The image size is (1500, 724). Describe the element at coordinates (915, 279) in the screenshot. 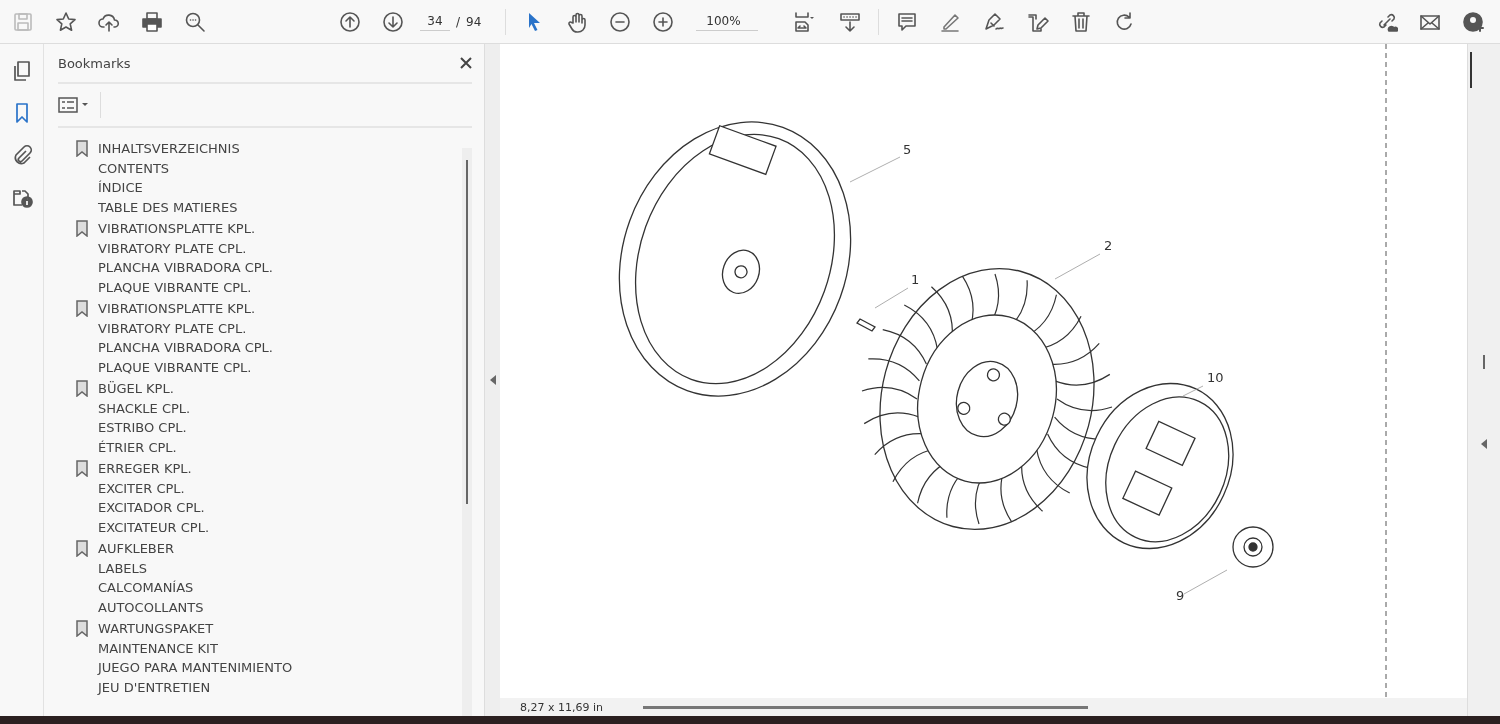

I see `callout-number: 1` at that location.